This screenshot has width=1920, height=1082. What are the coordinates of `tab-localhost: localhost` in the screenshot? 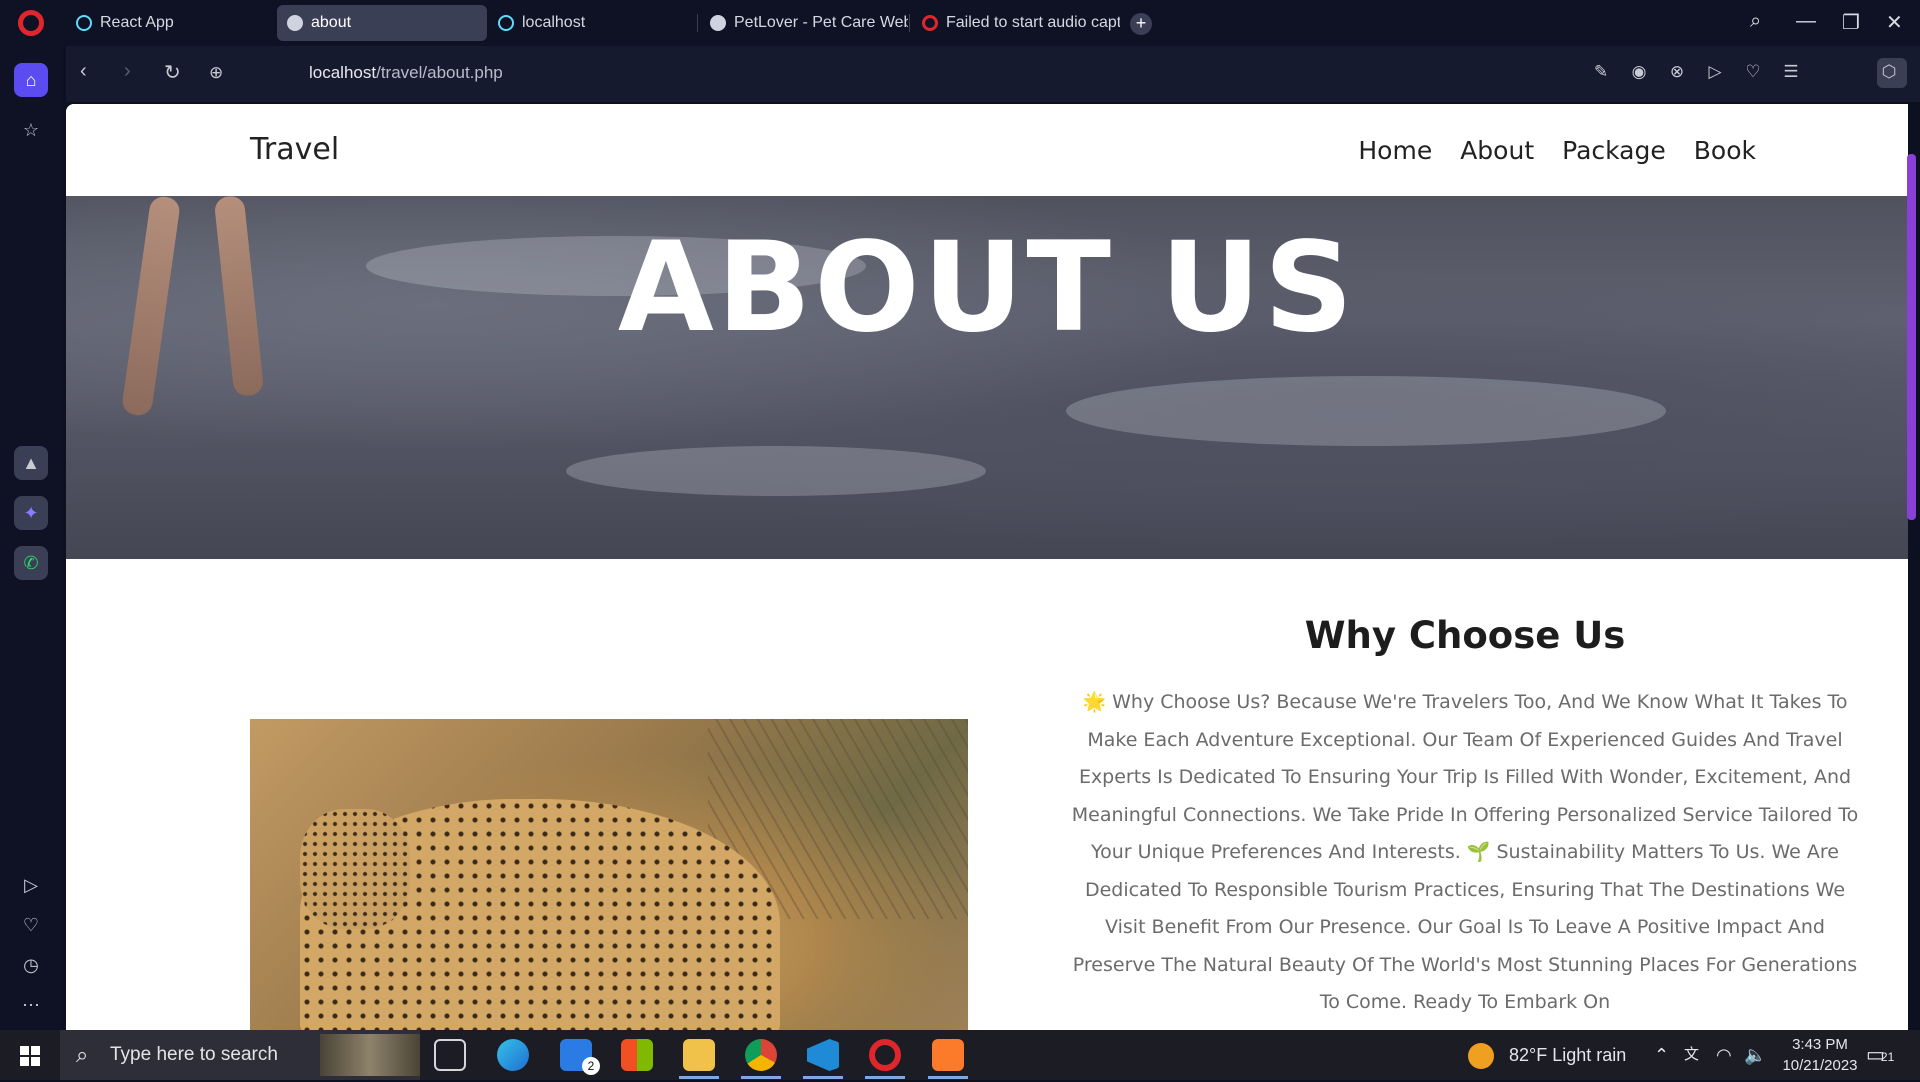 It's located at (588, 23).